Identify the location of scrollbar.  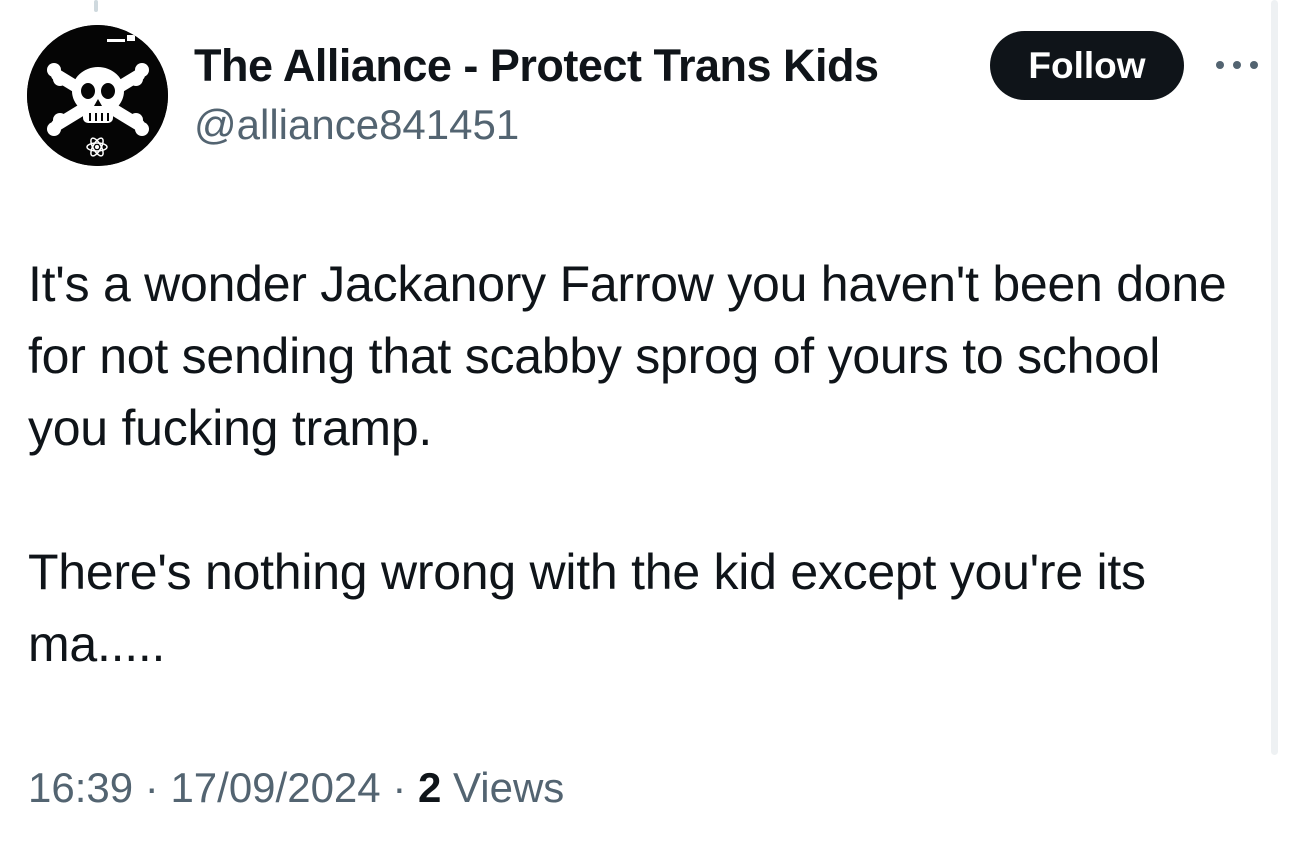
(1274, 377).